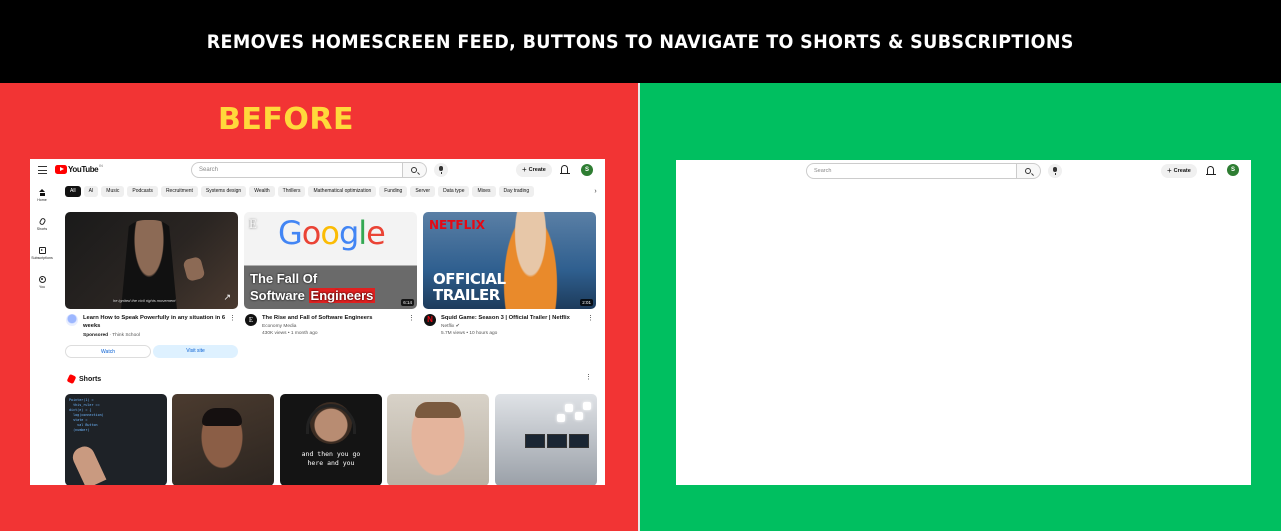 This screenshot has width=1281, height=531. What do you see at coordinates (42, 200) in the screenshot?
I see `sidebar-item-label: Home` at bounding box center [42, 200].